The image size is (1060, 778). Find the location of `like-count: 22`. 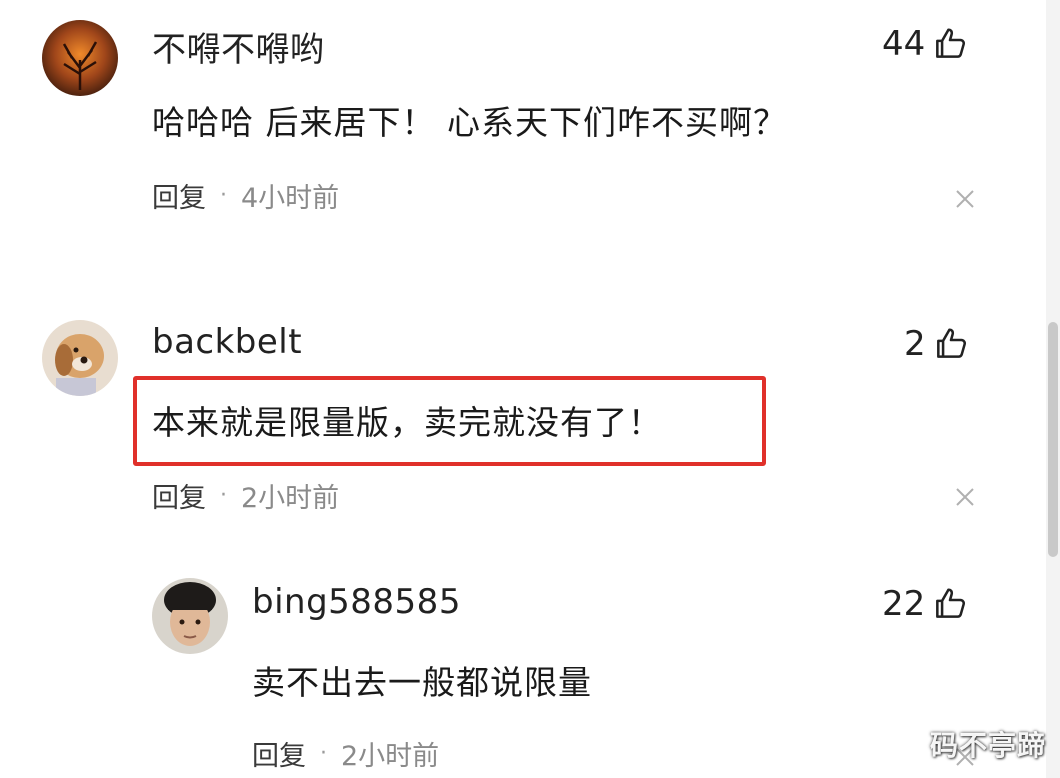

like-count: 22 is located at coordinates (904, 604).